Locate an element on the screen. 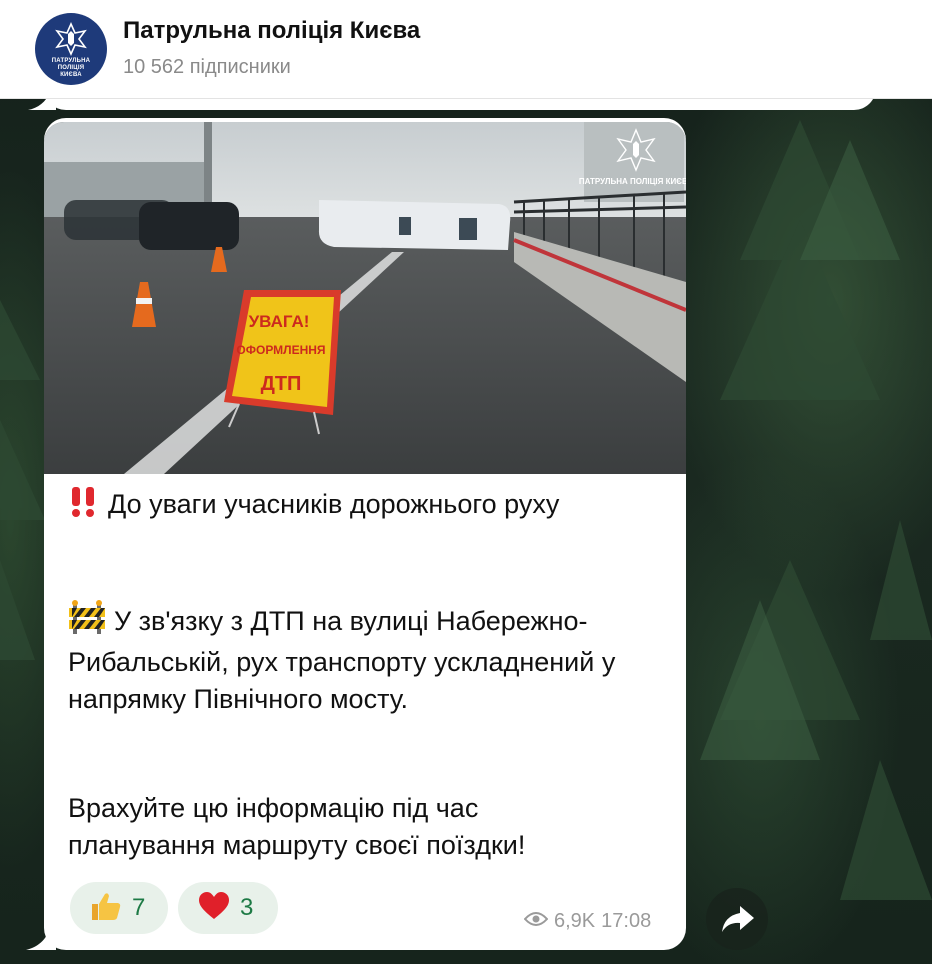 This screenshot has height=964, width=932. subscriber-count: 10 562 підписники is located at coordinates (207, 67).